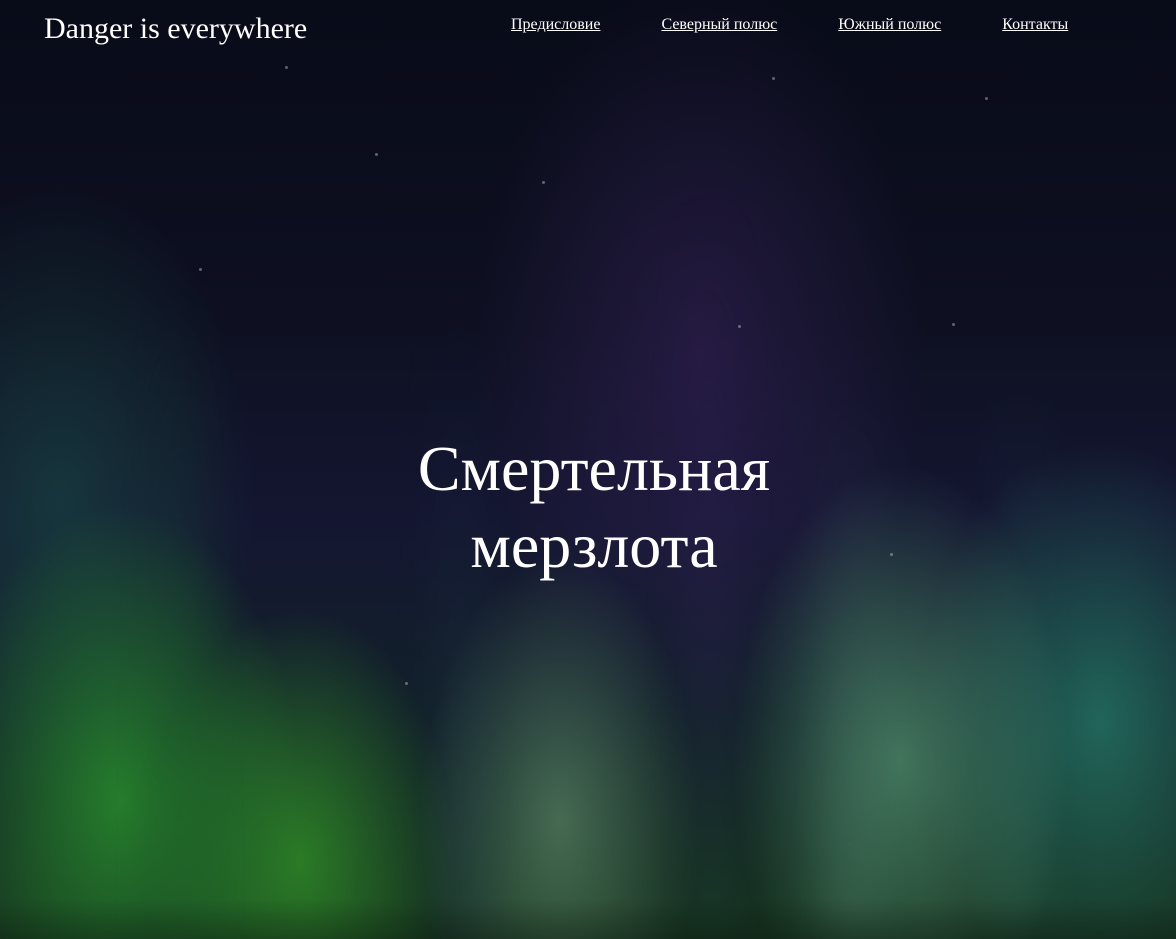 The width and height of the screenshot is (1176, 939). Describe the element at coordinates (555, 25) in the screenshot. I see `nav-link-preface: Предисловие` at that location.